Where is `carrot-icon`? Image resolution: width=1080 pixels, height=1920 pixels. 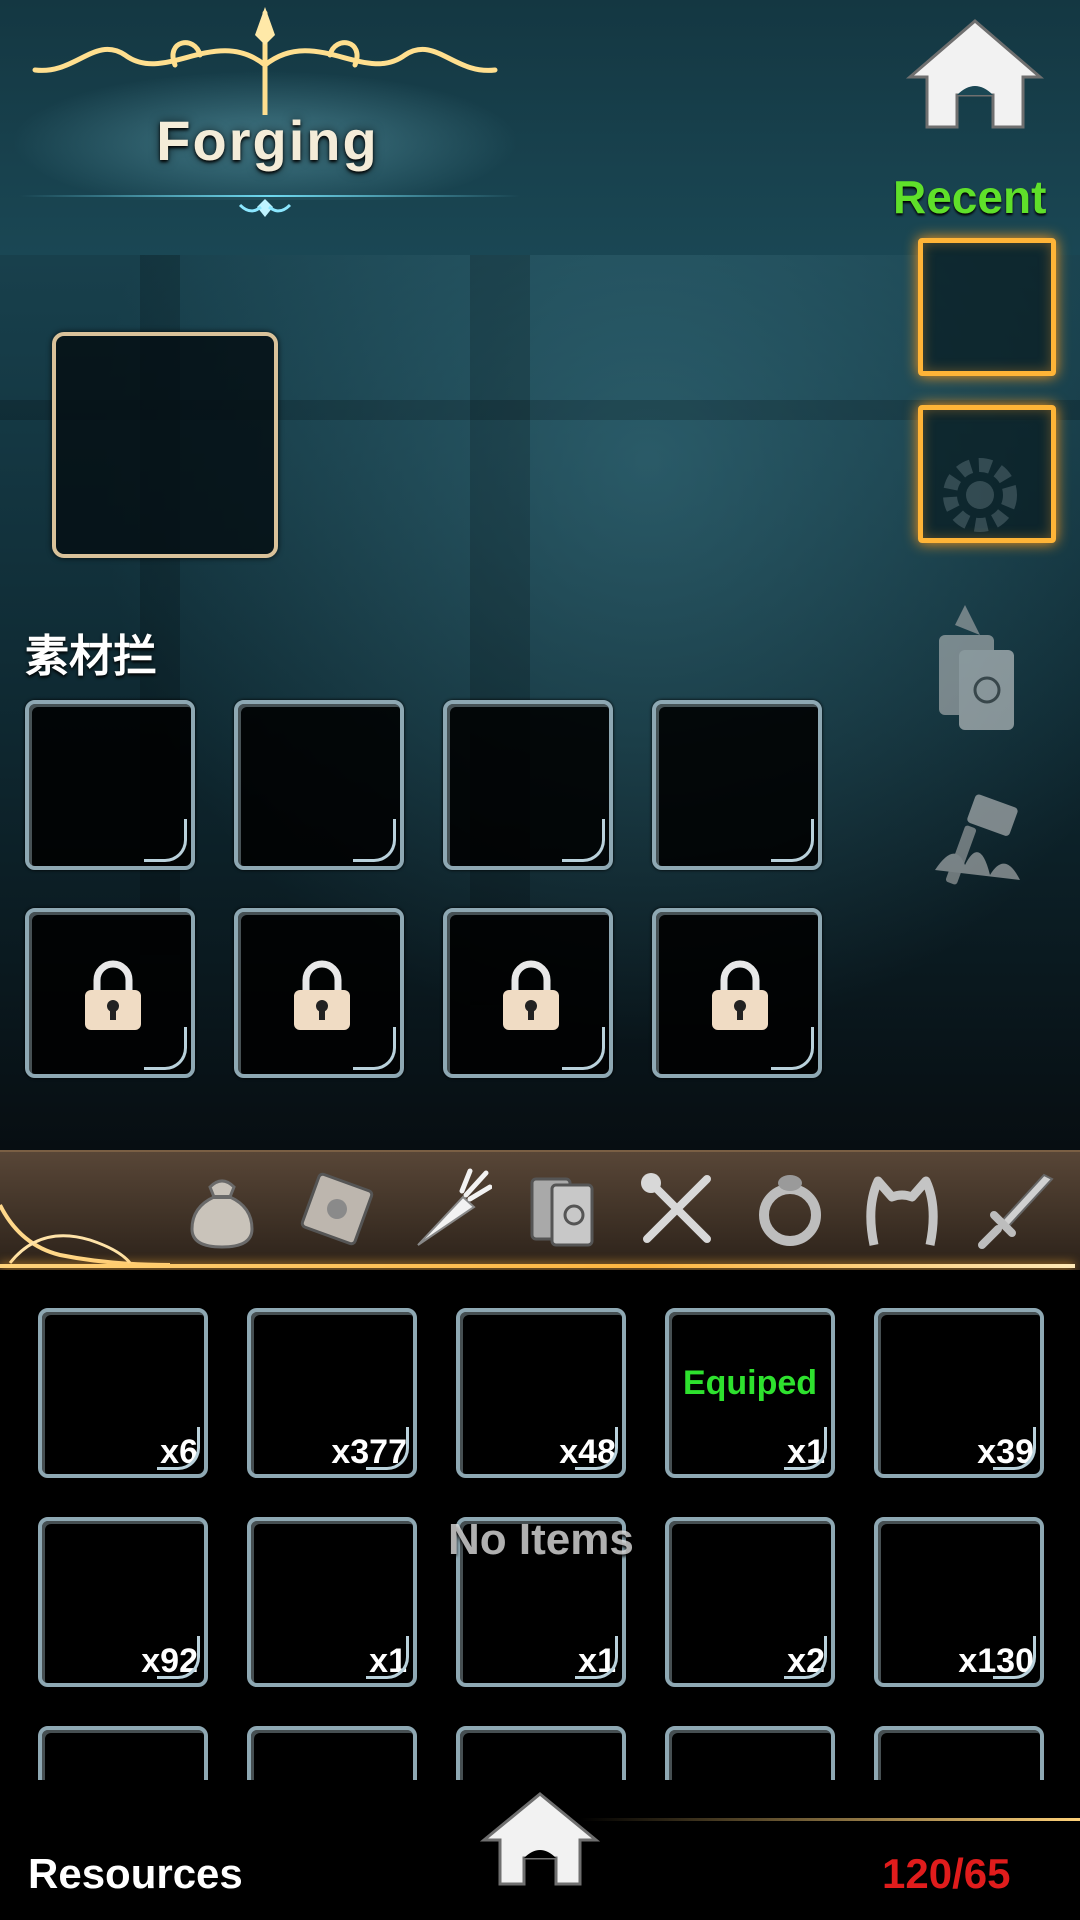 carrot-icon is located at coordinates (450, 1209).